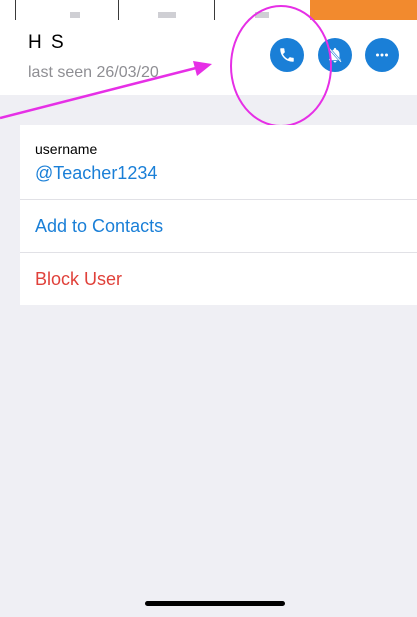 The width and height of the screenshot is (417, 617). Describe the element at coordinates (66, 149) in the screenshot. I see `username-label: username` at that location.